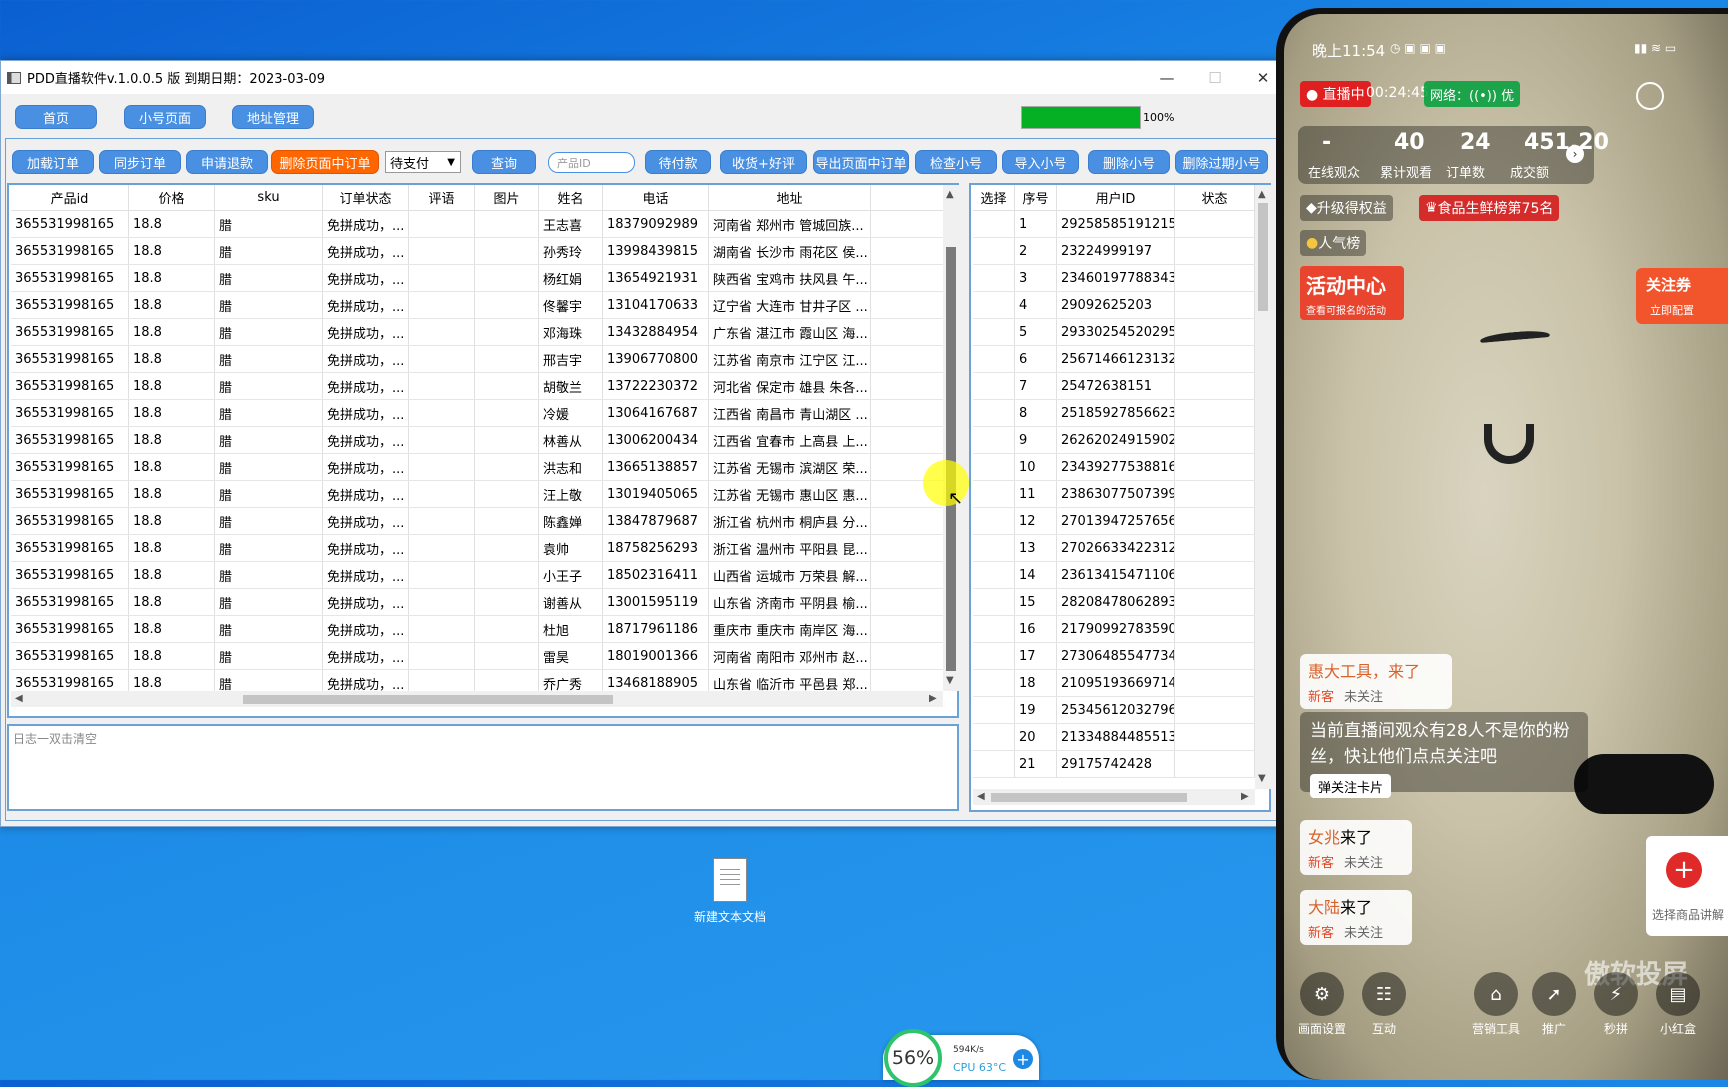 This screenshot has width=1728, height=1087. What do you see at coordinates (591, 162) in the screenshot?
I see `product-id-input: 产品ID` at bounding box center [591, 162].